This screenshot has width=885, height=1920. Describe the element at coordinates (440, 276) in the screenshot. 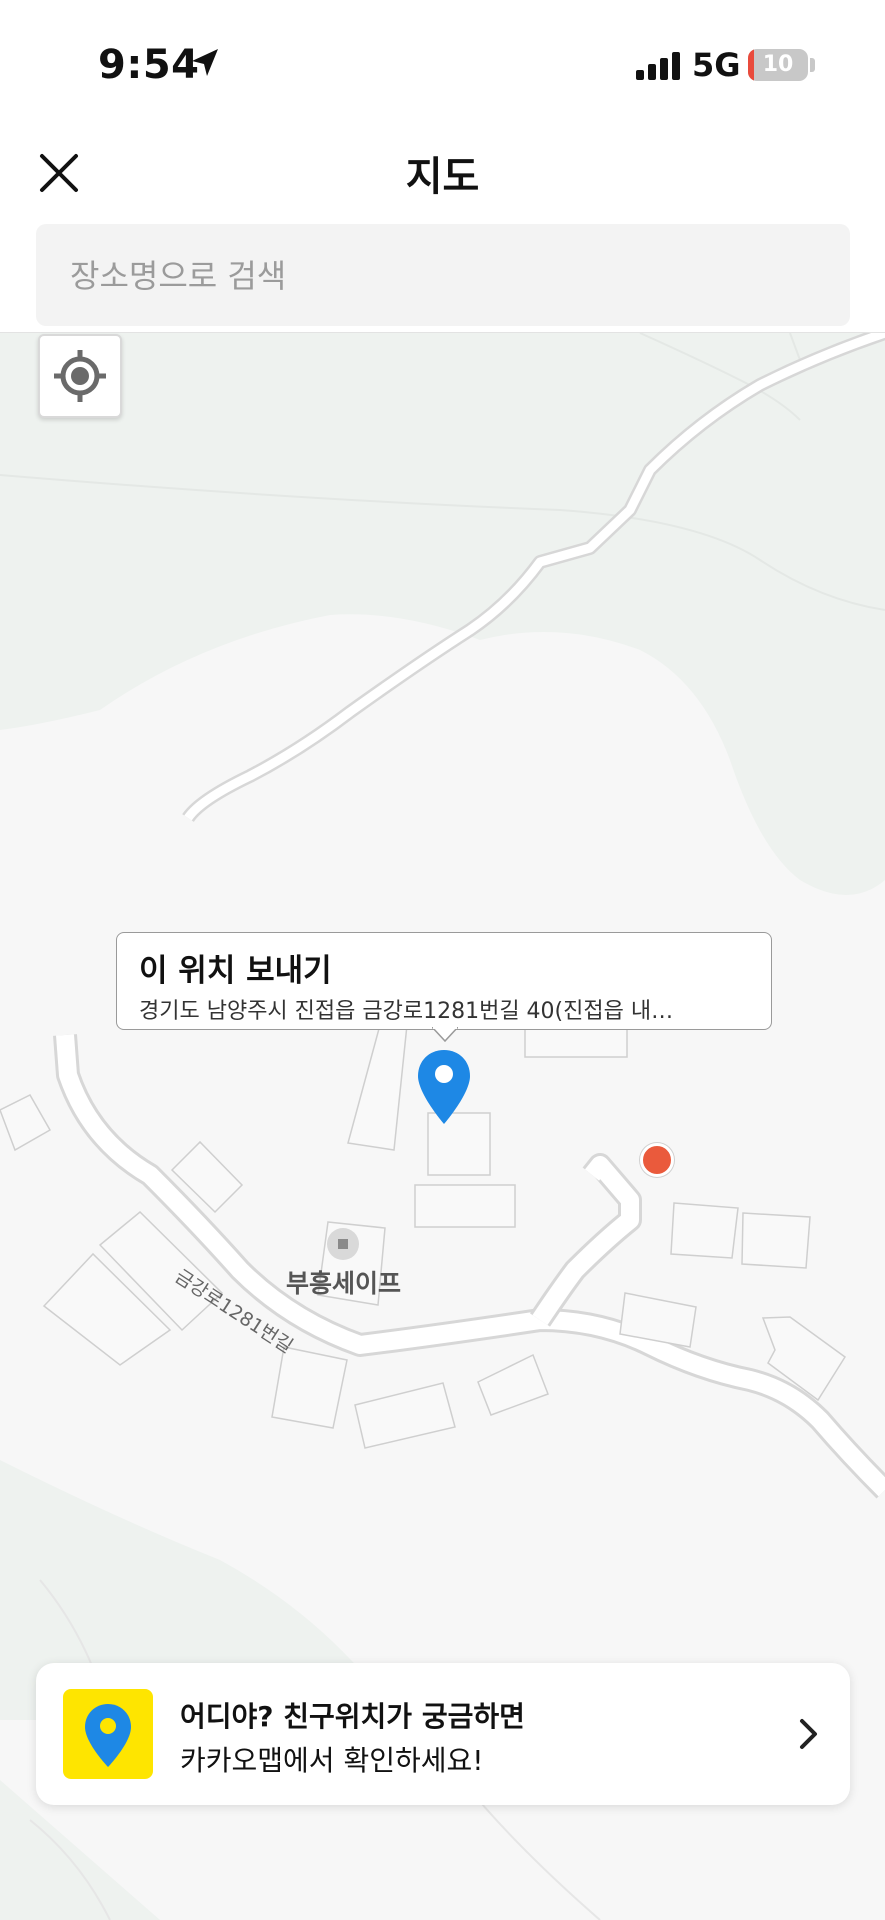

I see `search-input` at that location.